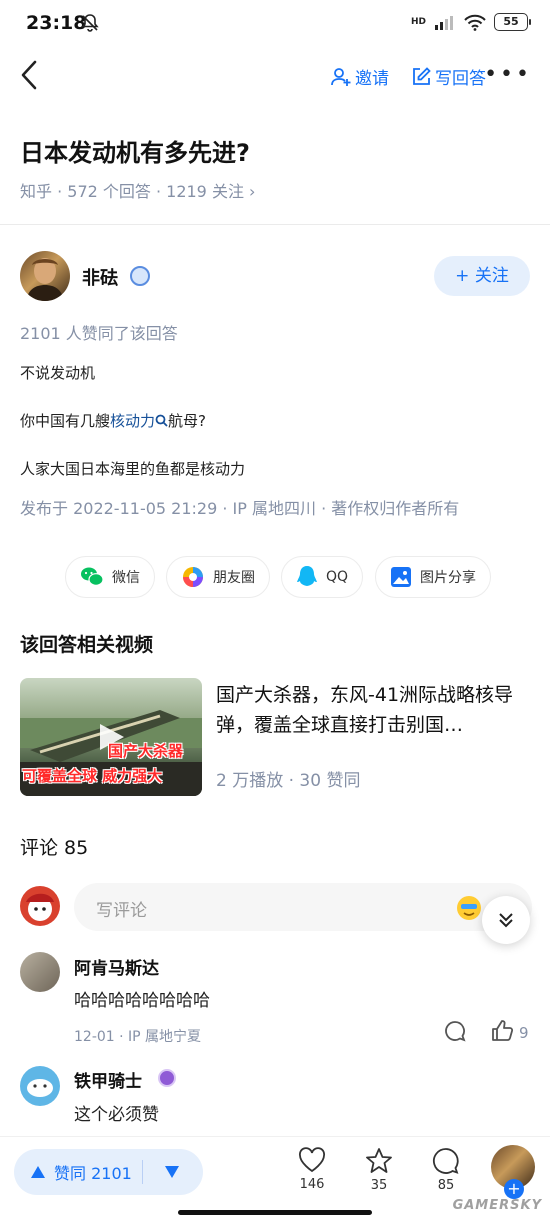 The height and width of the screenshot is (1222, 550). I want to click on comment-count: 85, so click(446, 1185).